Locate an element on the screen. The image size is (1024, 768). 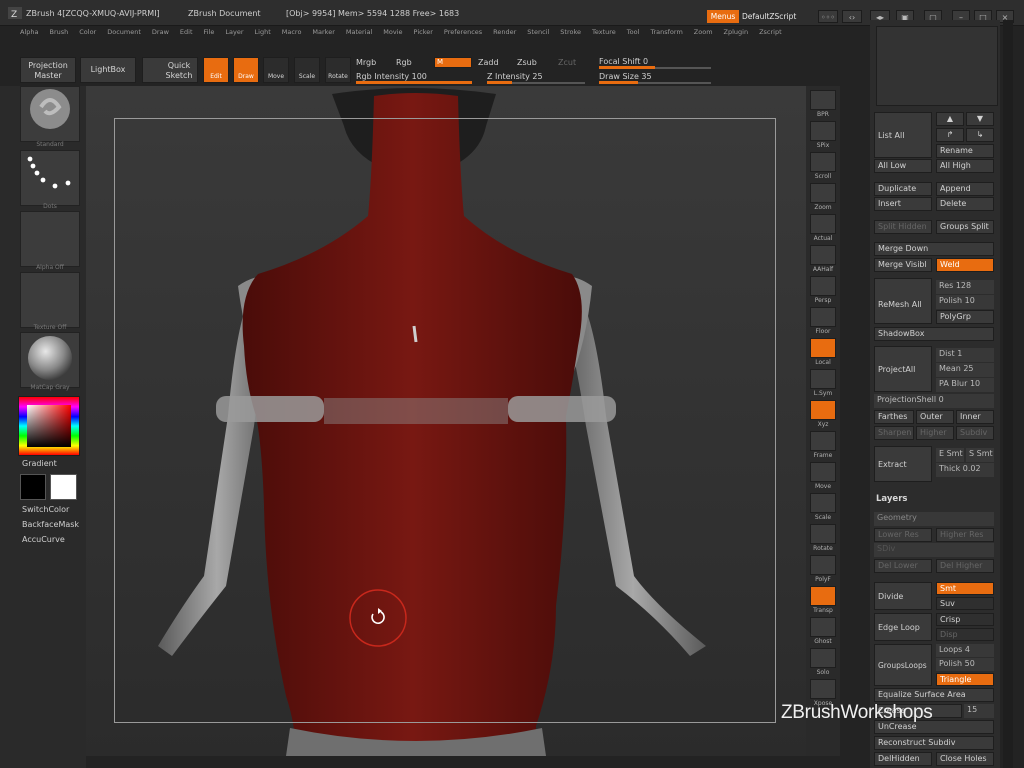
s-smt-slider: S Smt is located at coordinates (980, 455).